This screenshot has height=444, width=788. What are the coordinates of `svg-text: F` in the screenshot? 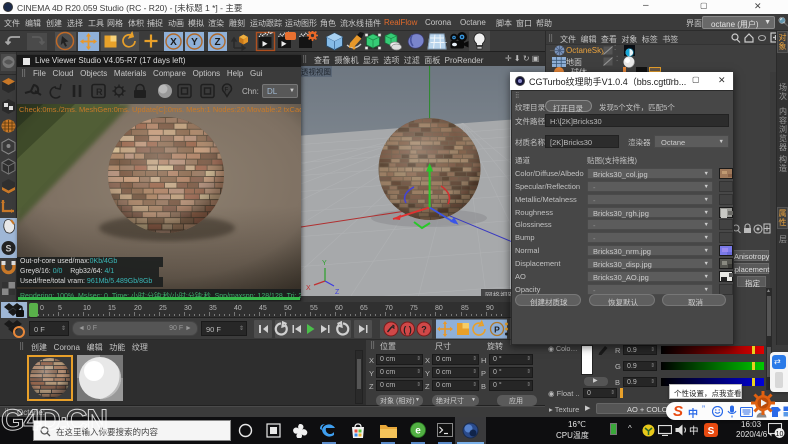 It's located at (227, 91).